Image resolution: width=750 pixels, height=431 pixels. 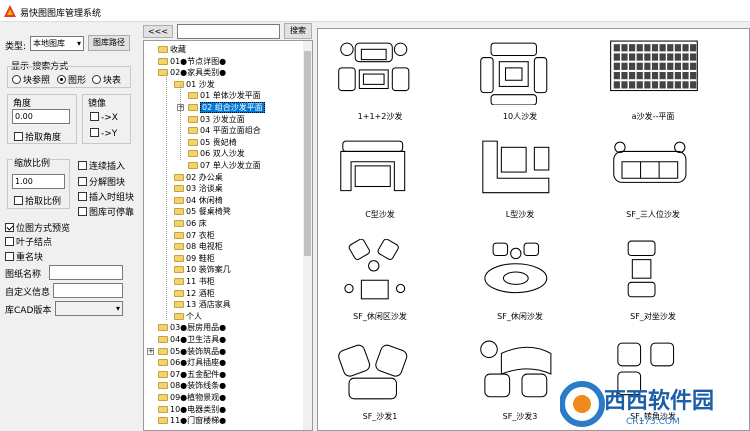 What do you see at coordinates (106, 196) in the screenshot?
I see `insert-as-block-checkbox: 插入时组块` at bounding box center [106, 196].